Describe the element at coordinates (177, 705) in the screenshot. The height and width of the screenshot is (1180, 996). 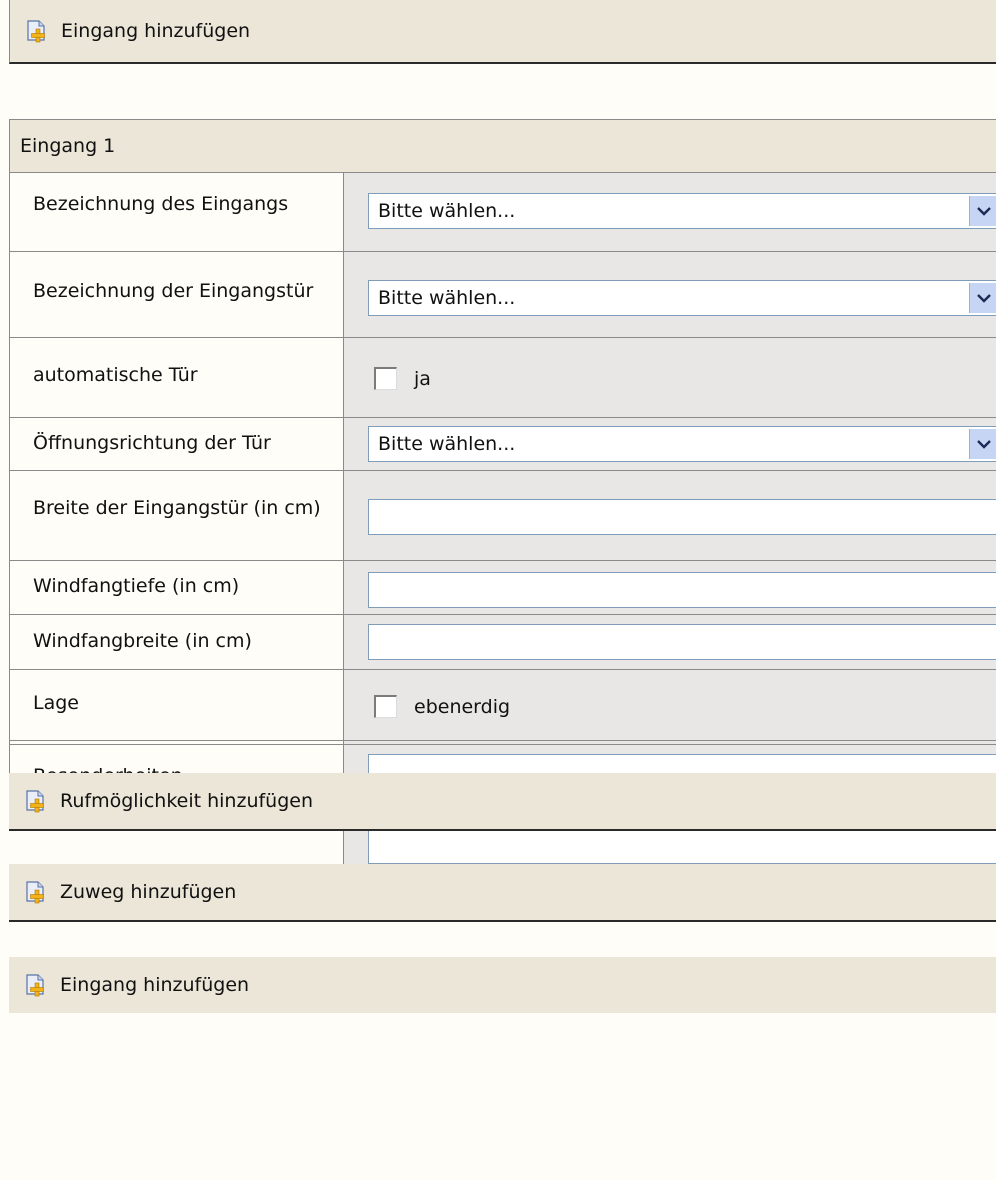
I see `label-lage: Lage` at that location.